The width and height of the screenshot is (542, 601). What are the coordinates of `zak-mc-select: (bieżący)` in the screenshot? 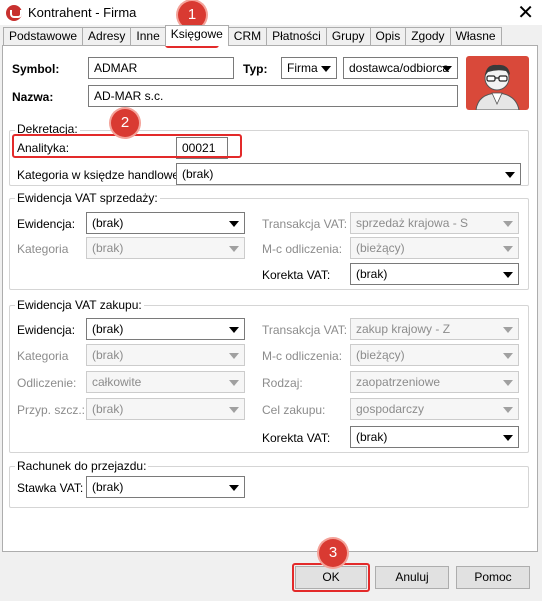 It's located at (434, 355).